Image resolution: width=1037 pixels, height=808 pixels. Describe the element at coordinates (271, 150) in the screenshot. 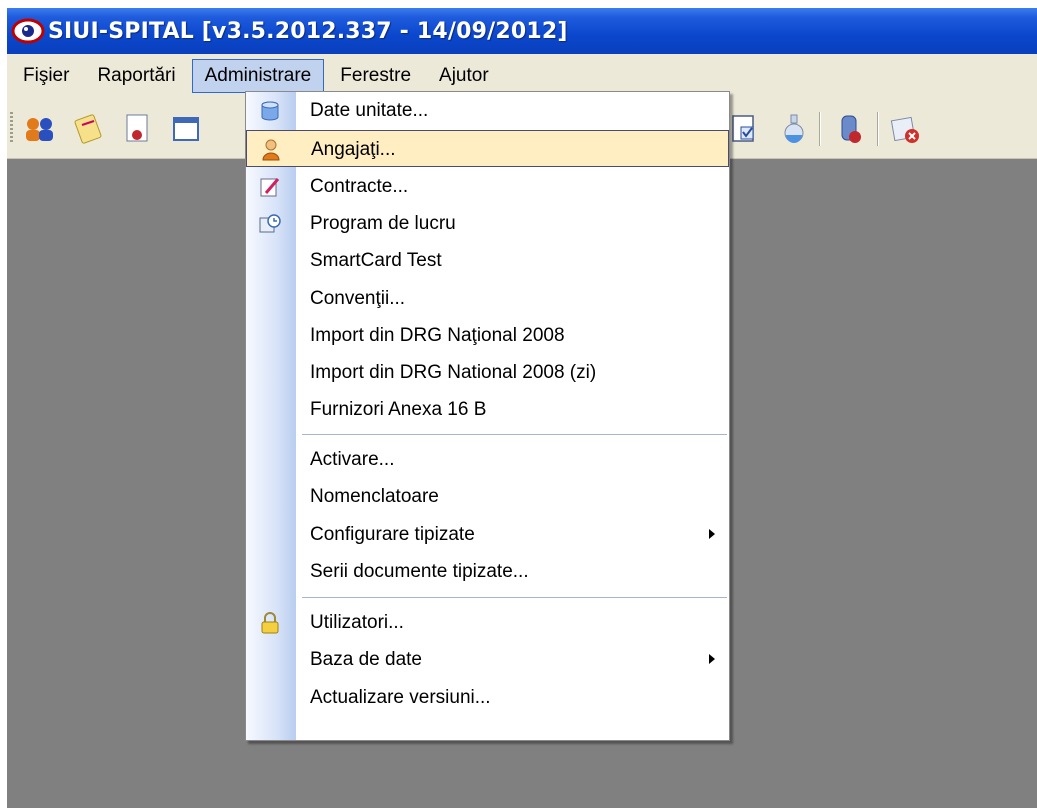

I see `employee-icon` at that location.